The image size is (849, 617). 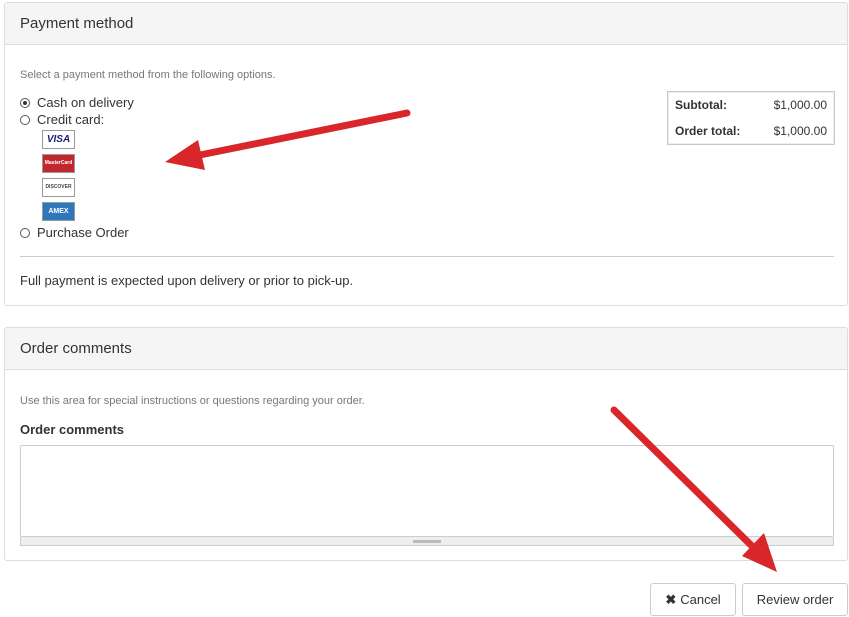 I want to click on cancel-button: ✖ Cancel, so click(x=693, y=599).